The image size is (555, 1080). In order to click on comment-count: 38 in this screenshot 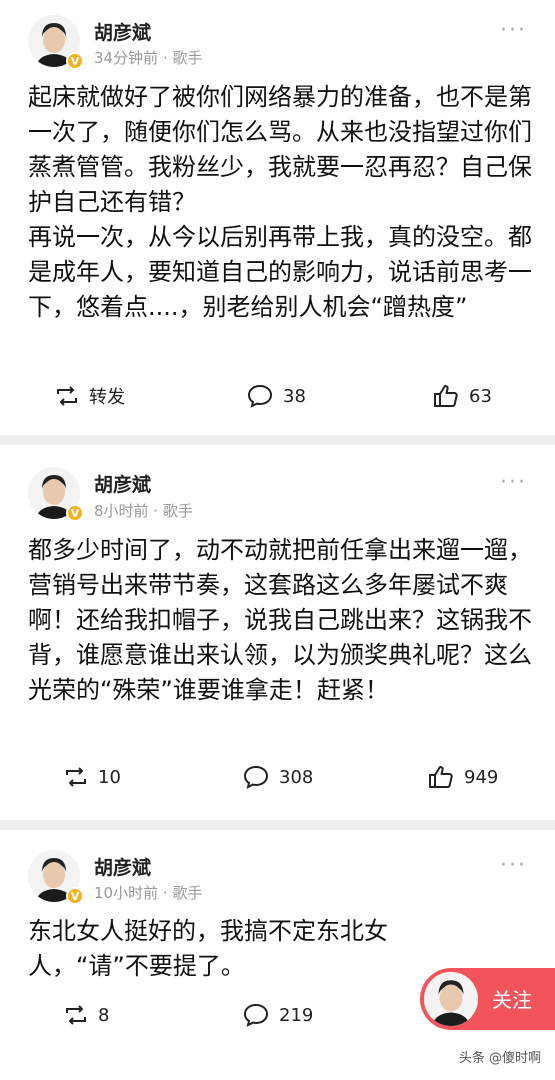, I will do `click(294, 396)`.